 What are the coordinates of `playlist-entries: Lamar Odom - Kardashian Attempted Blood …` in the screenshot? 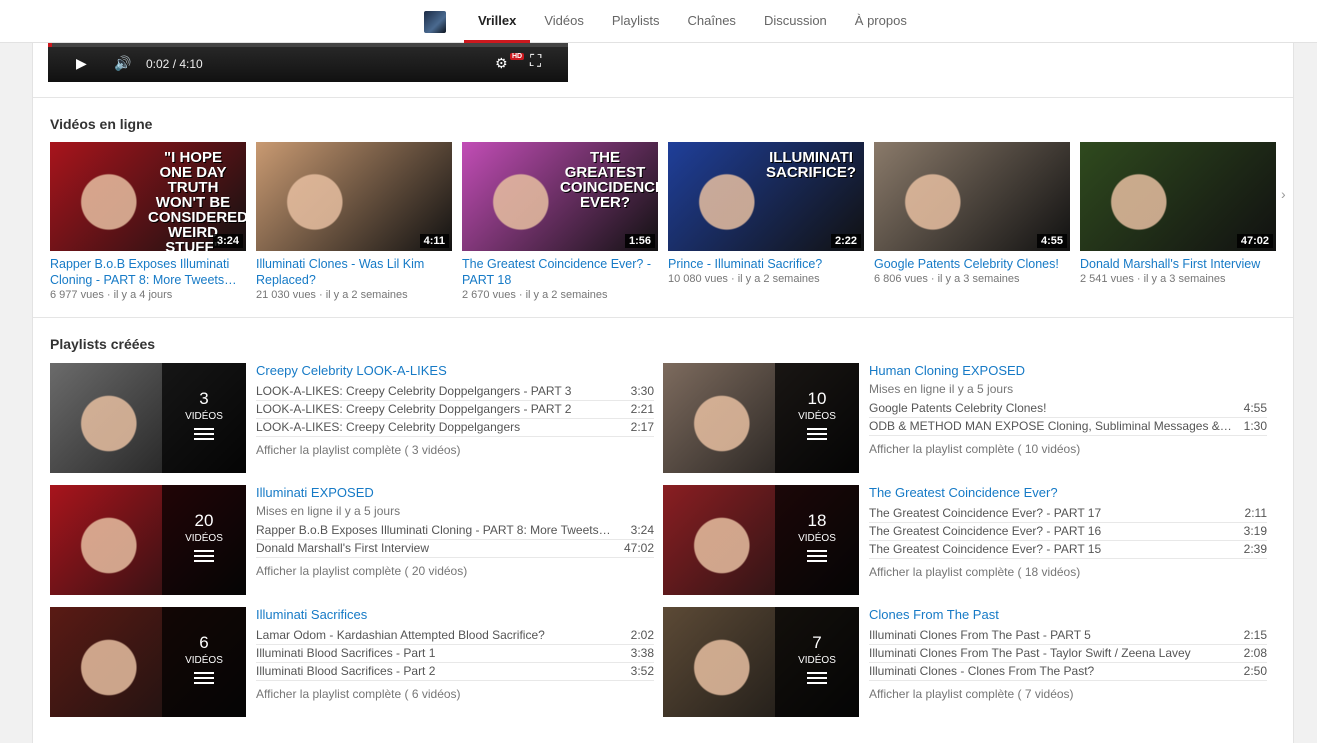 It's located at (455, 654).